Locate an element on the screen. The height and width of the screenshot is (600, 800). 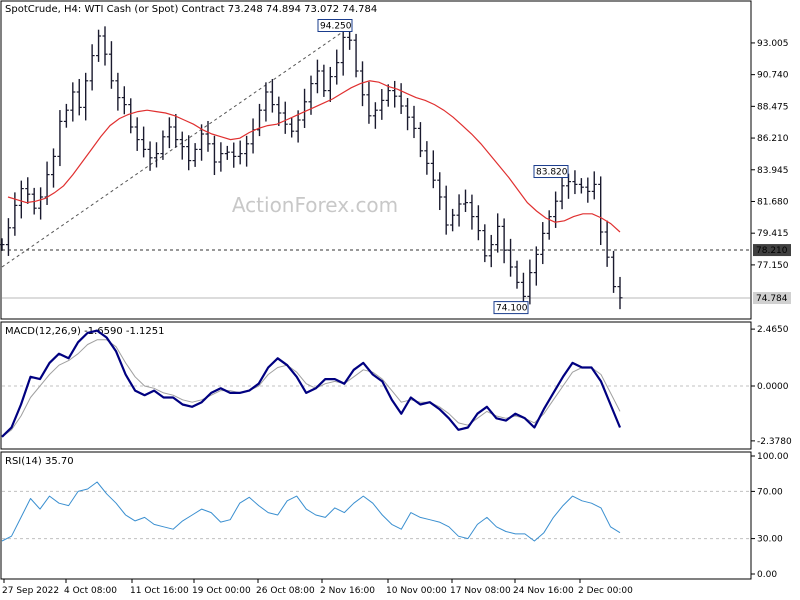
time-tick-label: 24 Nov 16:00 is located at coordinates (543, 591).